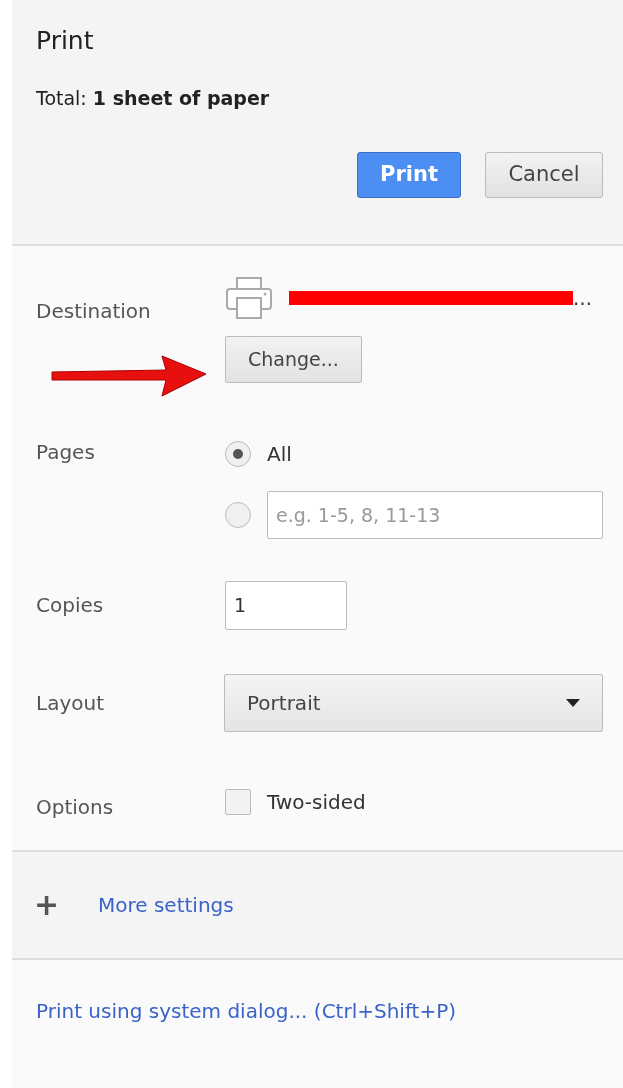 Image resolution: width=623 pixels, height=1088 pixels. Describe the element at coordinates (153, 98) in the screenshot. I see `total-text: Total: 1 sheet of paper` at that location.